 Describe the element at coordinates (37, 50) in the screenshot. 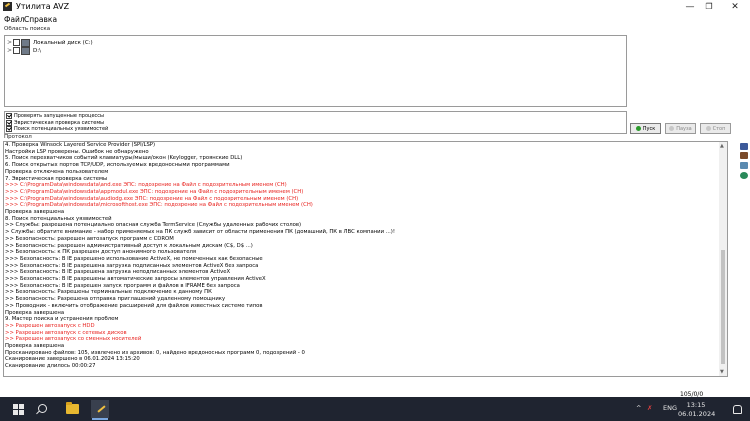

I see `tree-item-label: D:\` at that location.